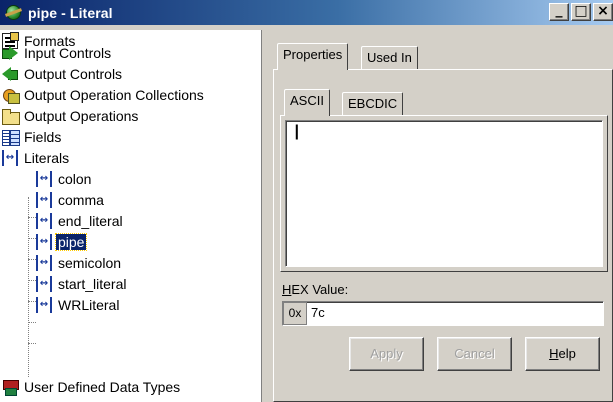 This screenshot has height=402, width=613. Describe the element at coordinates (114, 94) in the screenshot. I see `tree-item-label: Output Operation Collections` at that location.